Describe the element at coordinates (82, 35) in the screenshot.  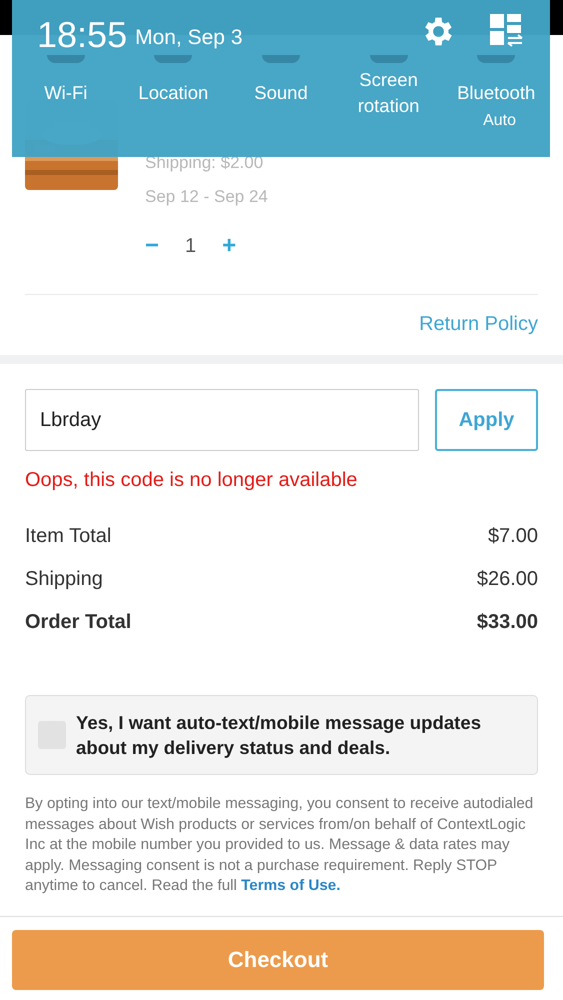
I see `clock-time: 18:55` at that location.